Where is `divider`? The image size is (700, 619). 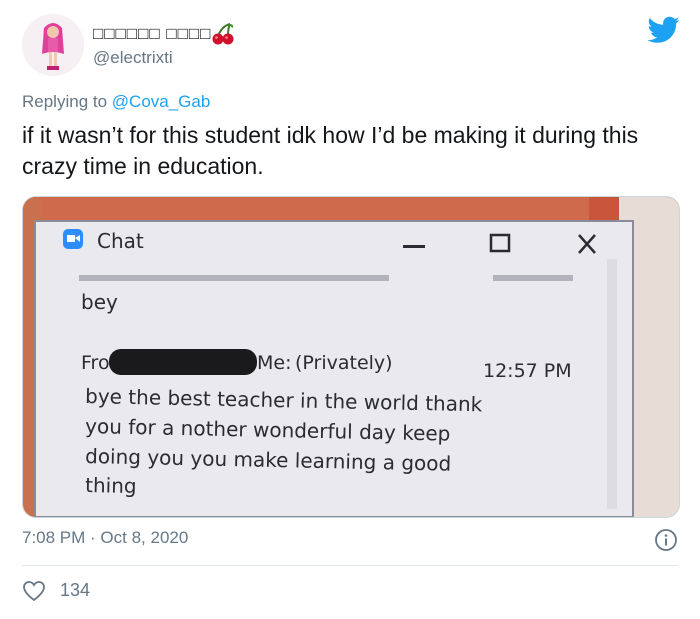 divider is located at coordinates (350, 565).